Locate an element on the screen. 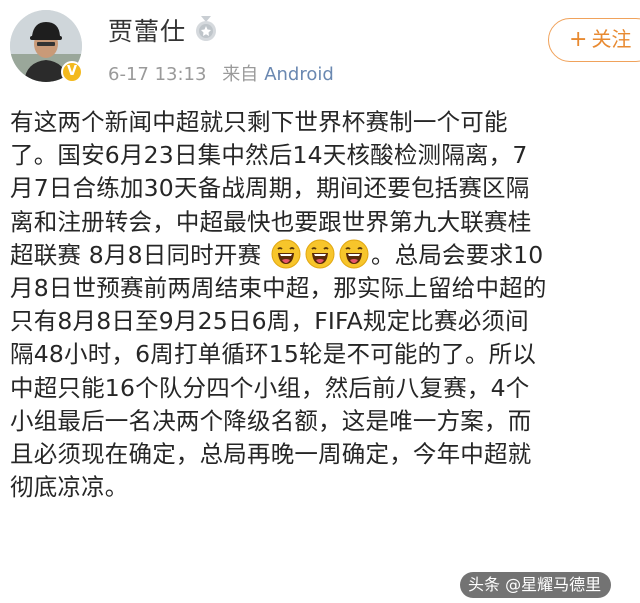 The height and width of the screenshot is (603, 640). post-line: 彻底凉凉。 is located at coordinates (69, 487).